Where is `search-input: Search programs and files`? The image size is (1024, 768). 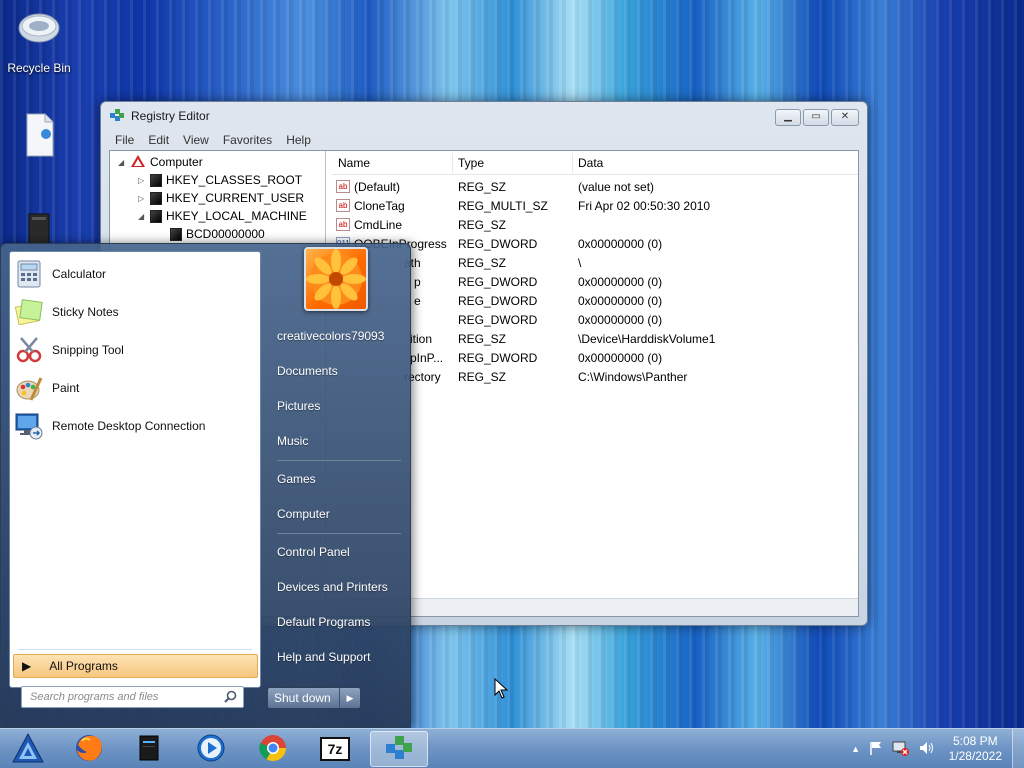 search-input: Search programs and files is located at coordinates (132, 697).